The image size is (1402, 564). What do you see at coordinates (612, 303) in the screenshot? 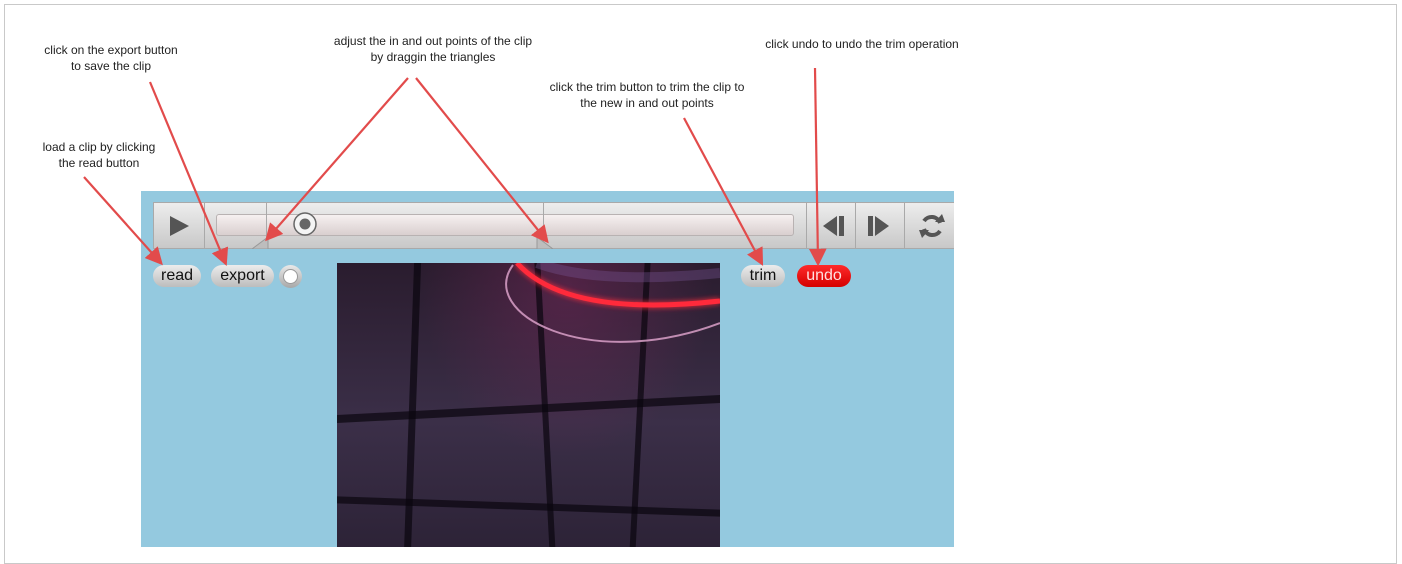
I see `led-ring-image` at bounding box center [612, 303].